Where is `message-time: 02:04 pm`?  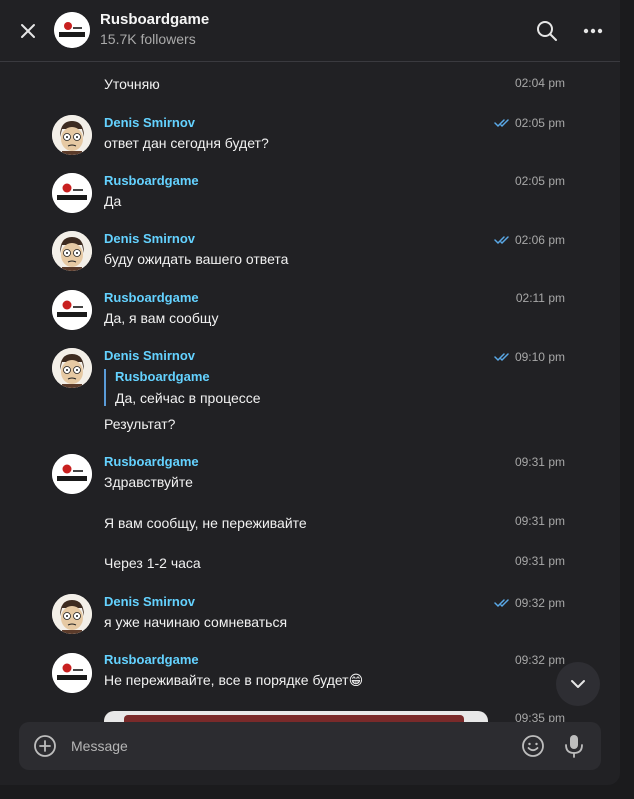
message-time: 02:04 pm is located at coordinates (540, 83).